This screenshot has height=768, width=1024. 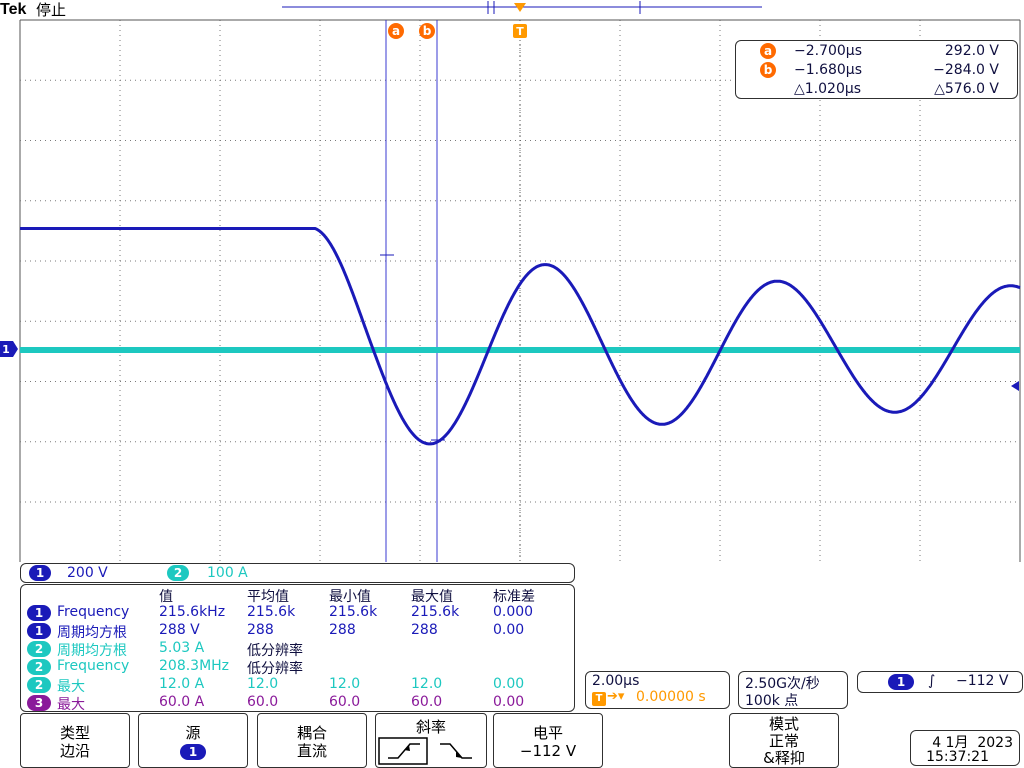 What do you see at coordinates (793, 690) in the screenshot?
I see `acquisition-panel: 2.50G次/秒 100k 点` at bounding box center [793, 690].